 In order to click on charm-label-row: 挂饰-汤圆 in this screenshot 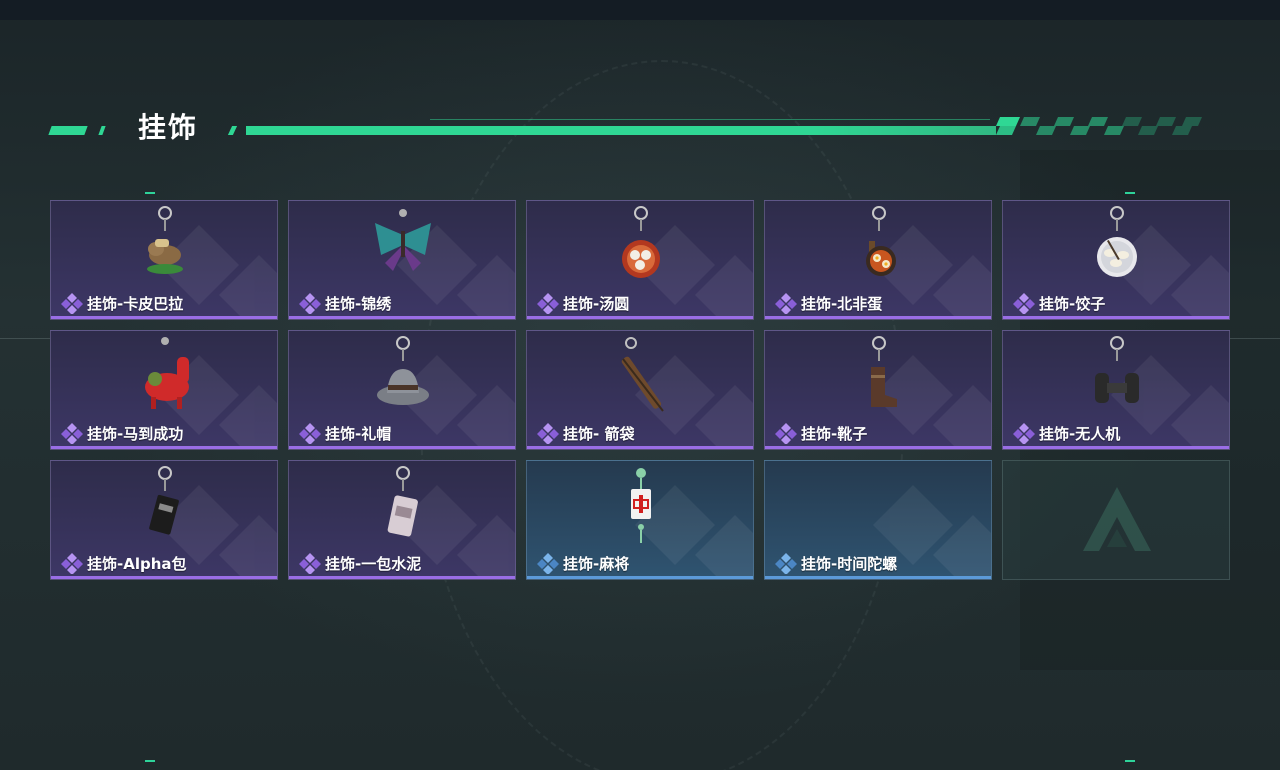, I will do `click(583, 303)`.